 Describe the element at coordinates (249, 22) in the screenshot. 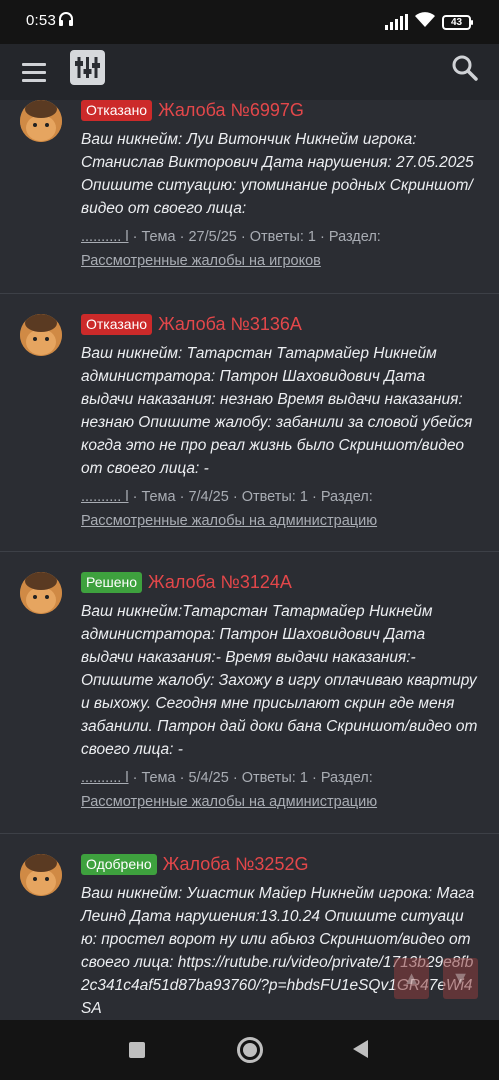

I see `status-bar: 0:53 43` at that location.